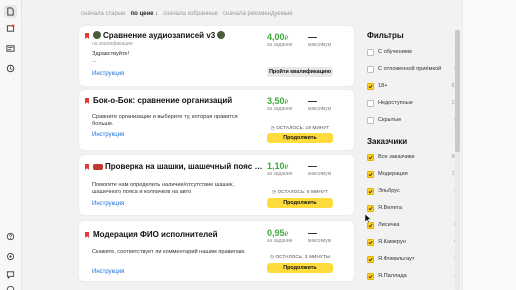 This screenshot has width=516, height=290. I want to click on help-icon, so click(10, 236).